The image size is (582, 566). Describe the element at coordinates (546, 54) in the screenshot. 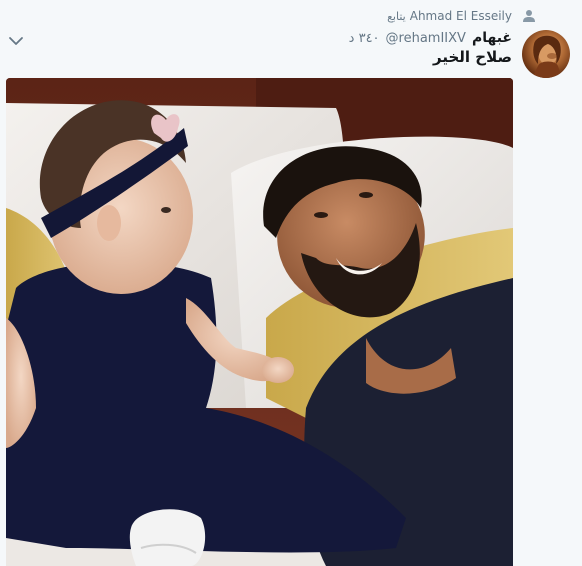

I see `avatar` at that location.